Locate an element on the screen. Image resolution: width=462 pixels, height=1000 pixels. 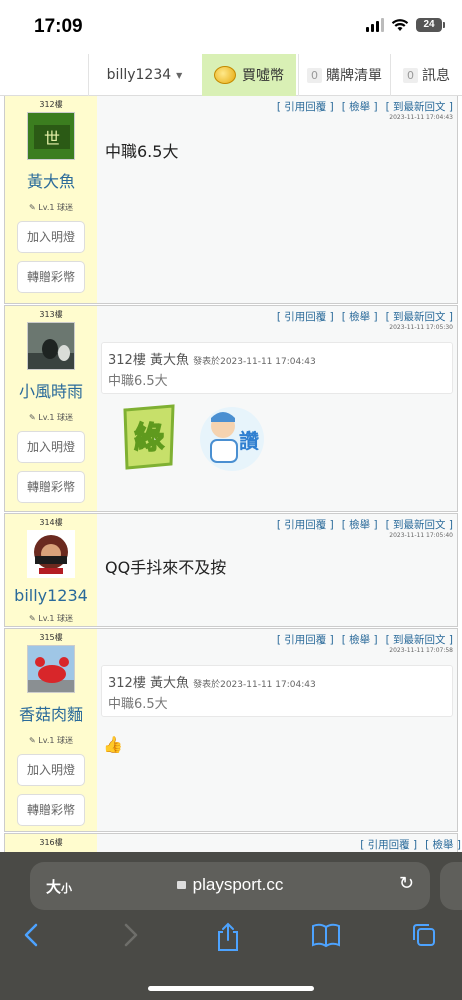
messages-label: 訊息 is located at coordinates (436, 76).